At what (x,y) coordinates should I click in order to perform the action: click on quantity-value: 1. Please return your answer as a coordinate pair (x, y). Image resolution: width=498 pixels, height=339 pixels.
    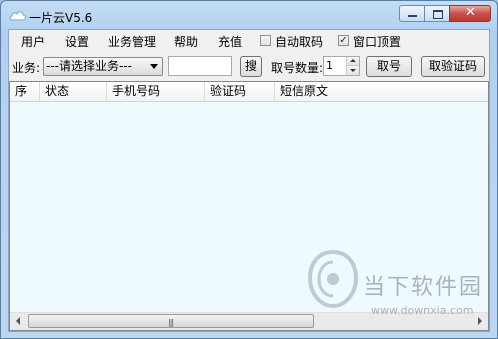
    Looking at the image, I should click on (329, 65).